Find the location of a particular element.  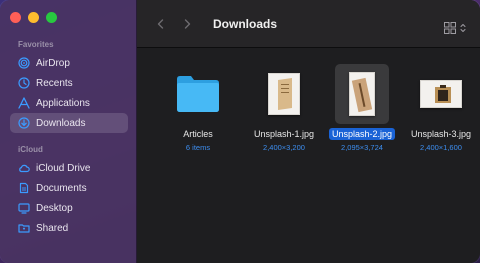

toolbar: Downloads is located at coordinates (308, 24).